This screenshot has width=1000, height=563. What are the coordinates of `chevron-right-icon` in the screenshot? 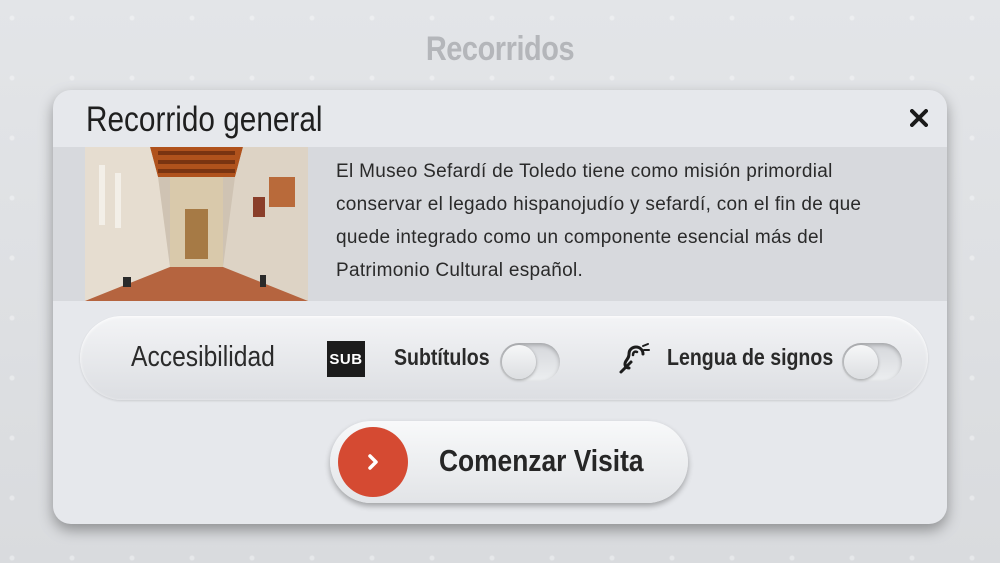 It's located at (373, 462).